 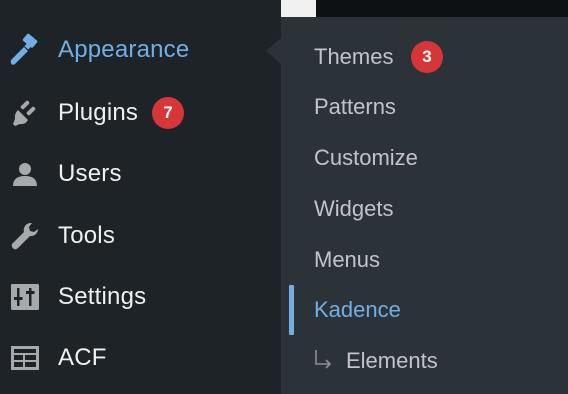 I want to click on submenu-item-customize: Customize, so click(x=424, y=158).